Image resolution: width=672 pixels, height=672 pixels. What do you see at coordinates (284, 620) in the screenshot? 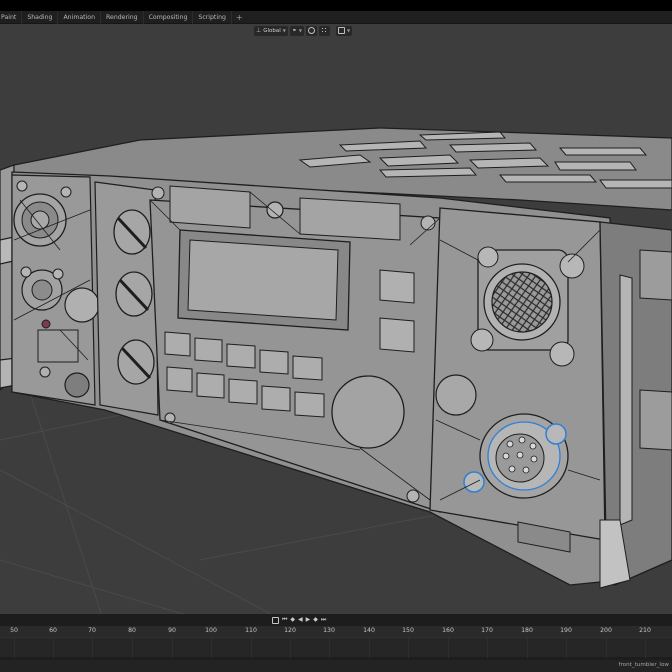
I see `jump-start-icon: ⏮` at bounding box center [284, 620].